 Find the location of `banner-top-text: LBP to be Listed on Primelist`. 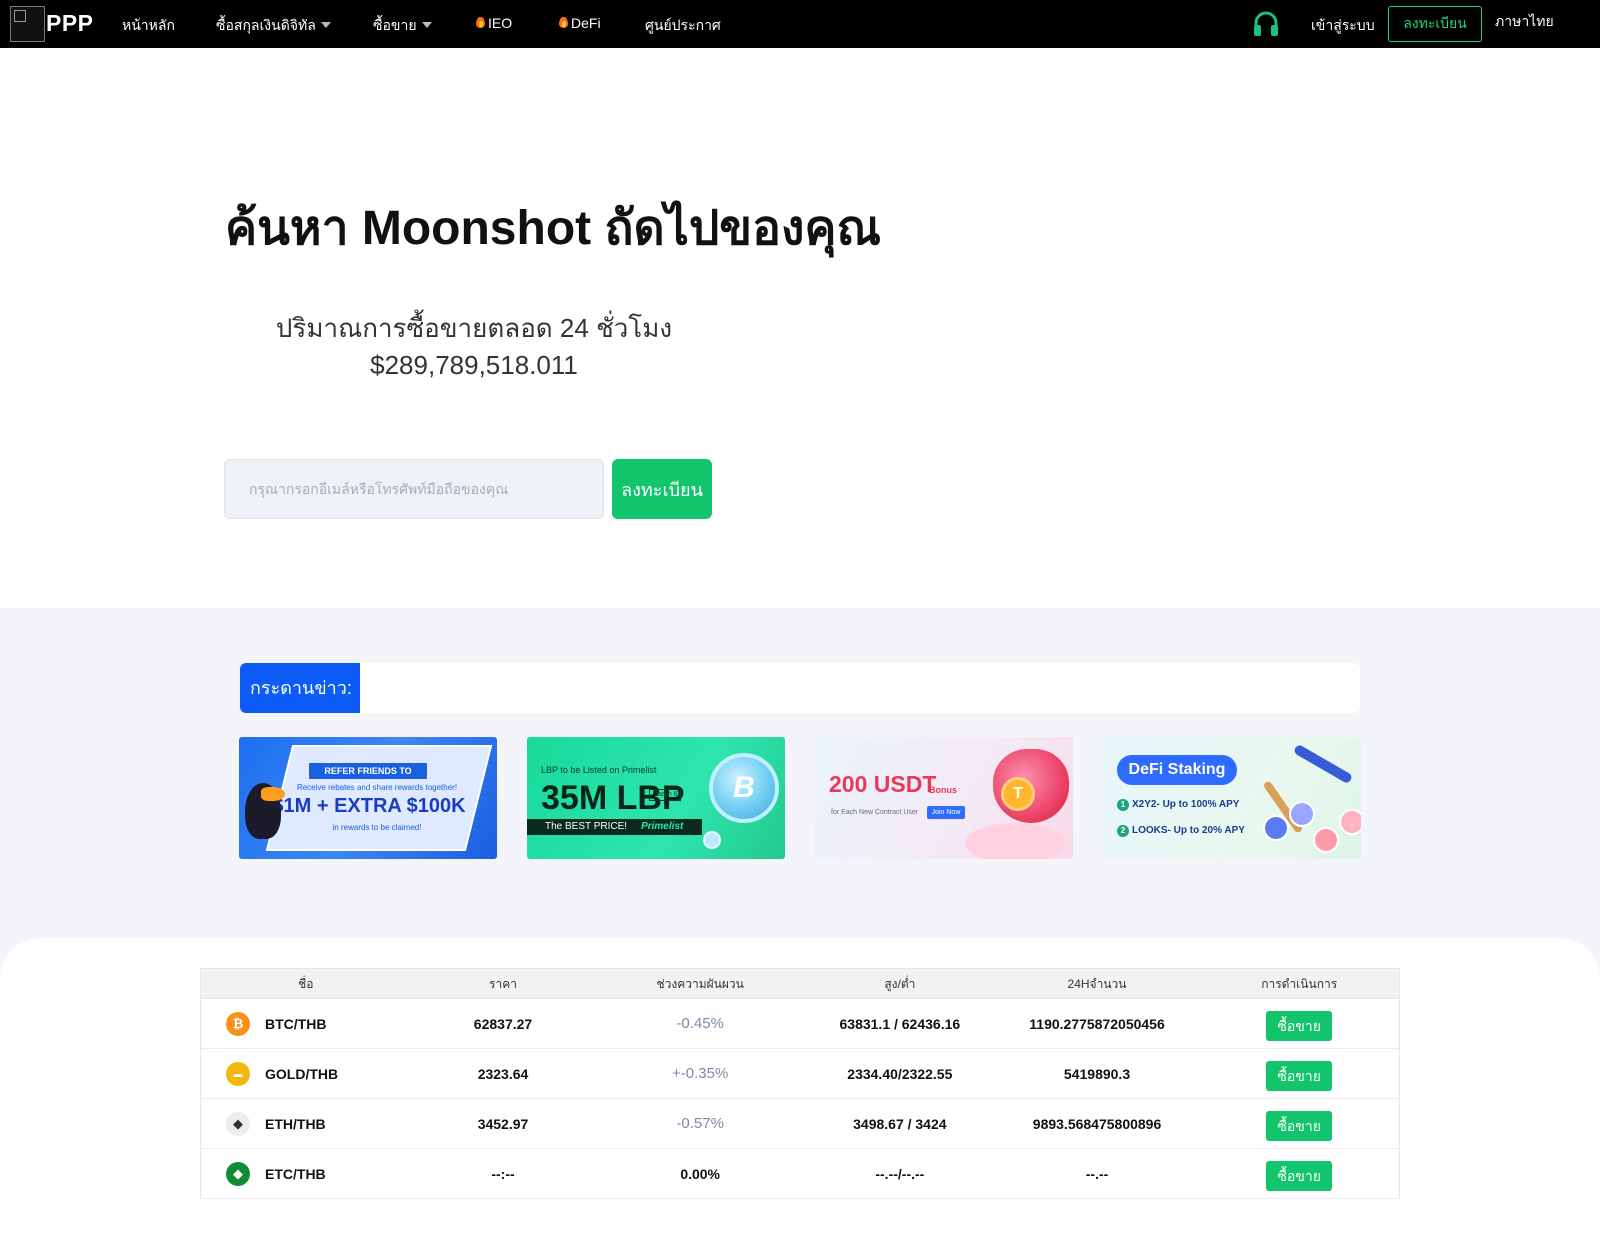

banner-top-text: LBP to be Listed on Primelist is located at coordinates (599, 770).